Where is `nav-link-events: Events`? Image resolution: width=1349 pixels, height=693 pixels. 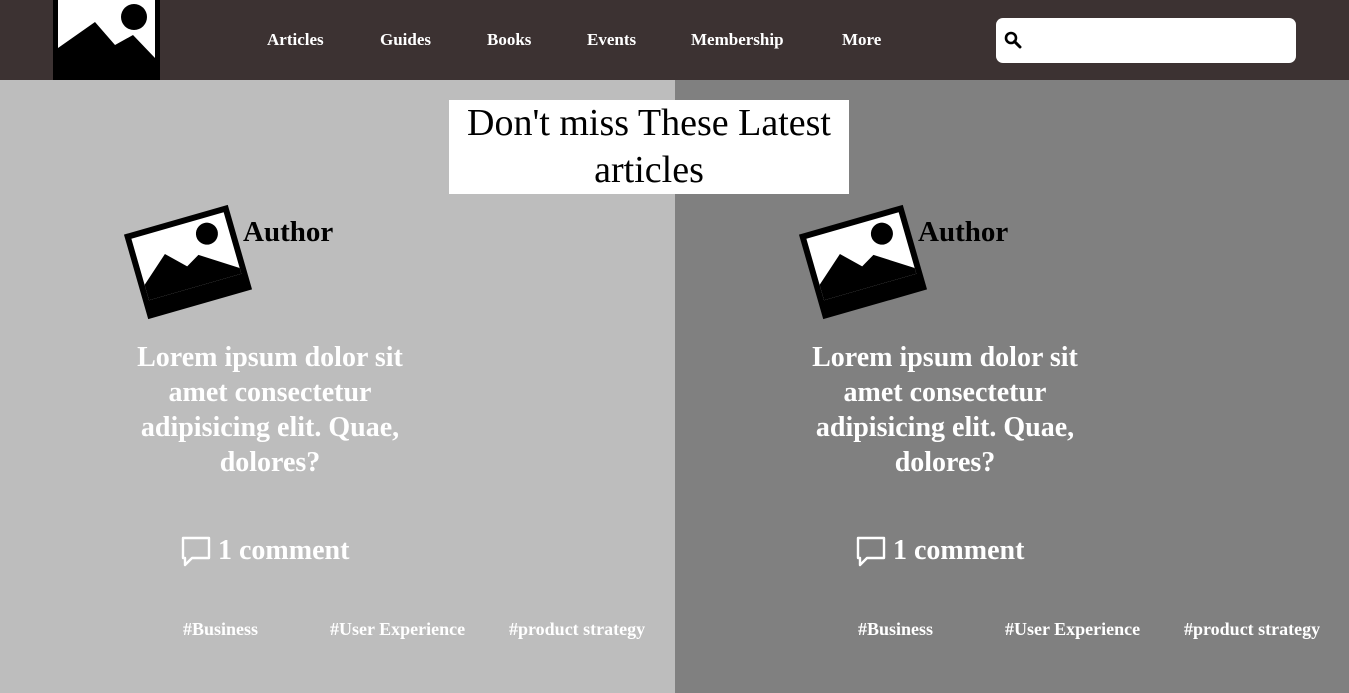
nav-link-events: Events is located at coordinates (611, 40).